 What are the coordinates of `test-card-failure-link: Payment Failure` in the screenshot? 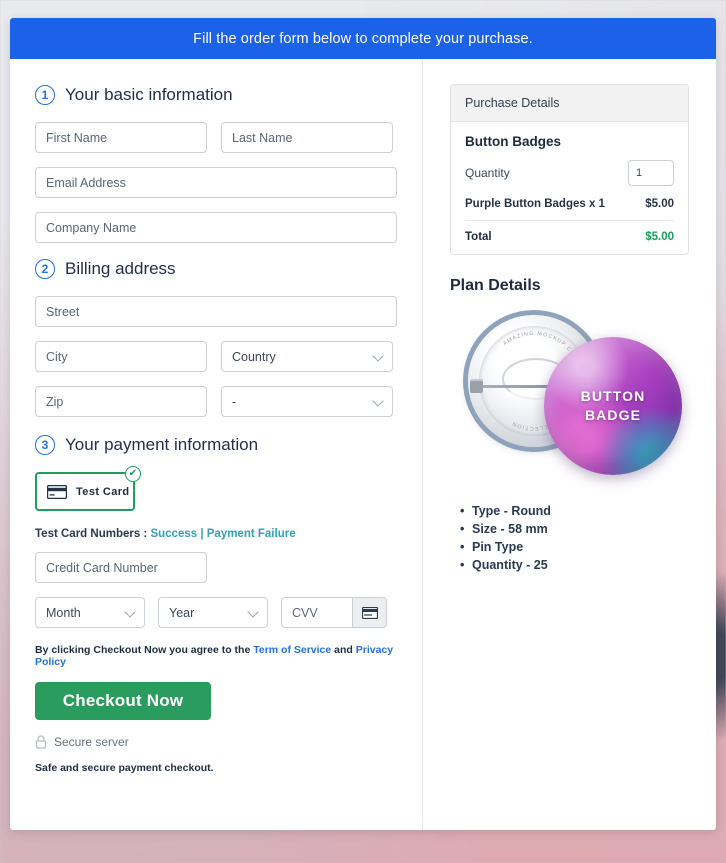 It's located at (251, 534).